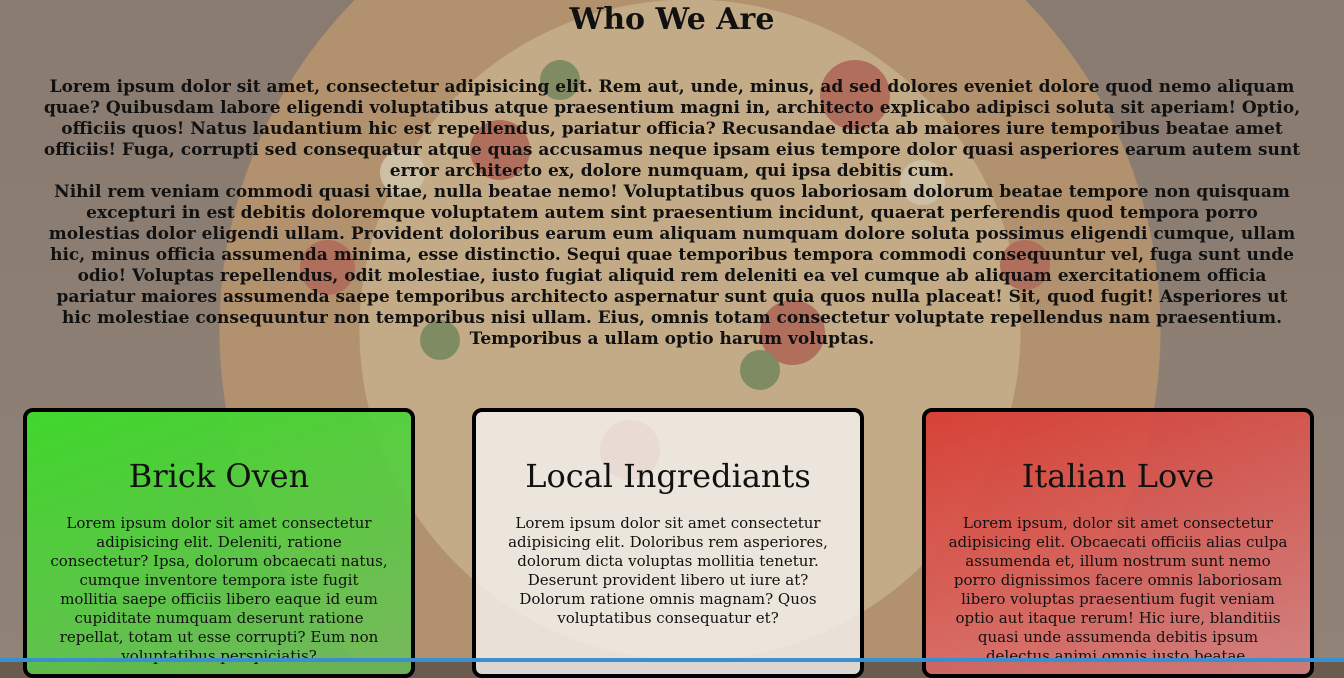 The height and width of the screenshot is (678, 1344). Describe the element at coordinates (672, 19) in the screenshot. I see `section-heading: Who We Are` at that location.